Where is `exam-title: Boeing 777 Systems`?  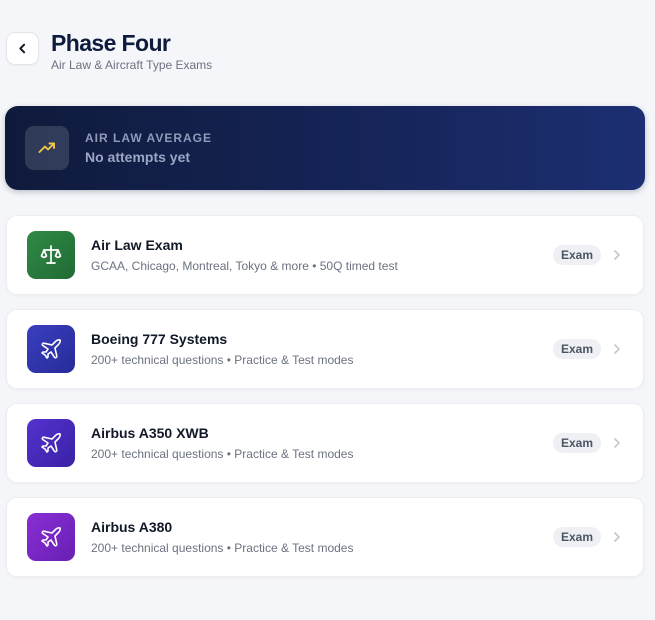
exam-title: Boeing 777 Systems is located at coordinates (159, 339).